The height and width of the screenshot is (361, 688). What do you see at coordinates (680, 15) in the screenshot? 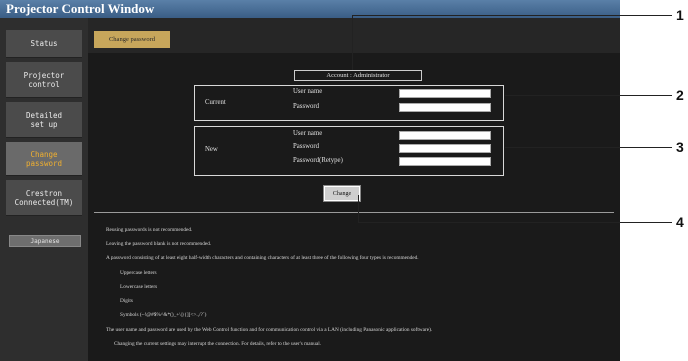
I see `callout-number: 1` at bounding box center [680, 15].